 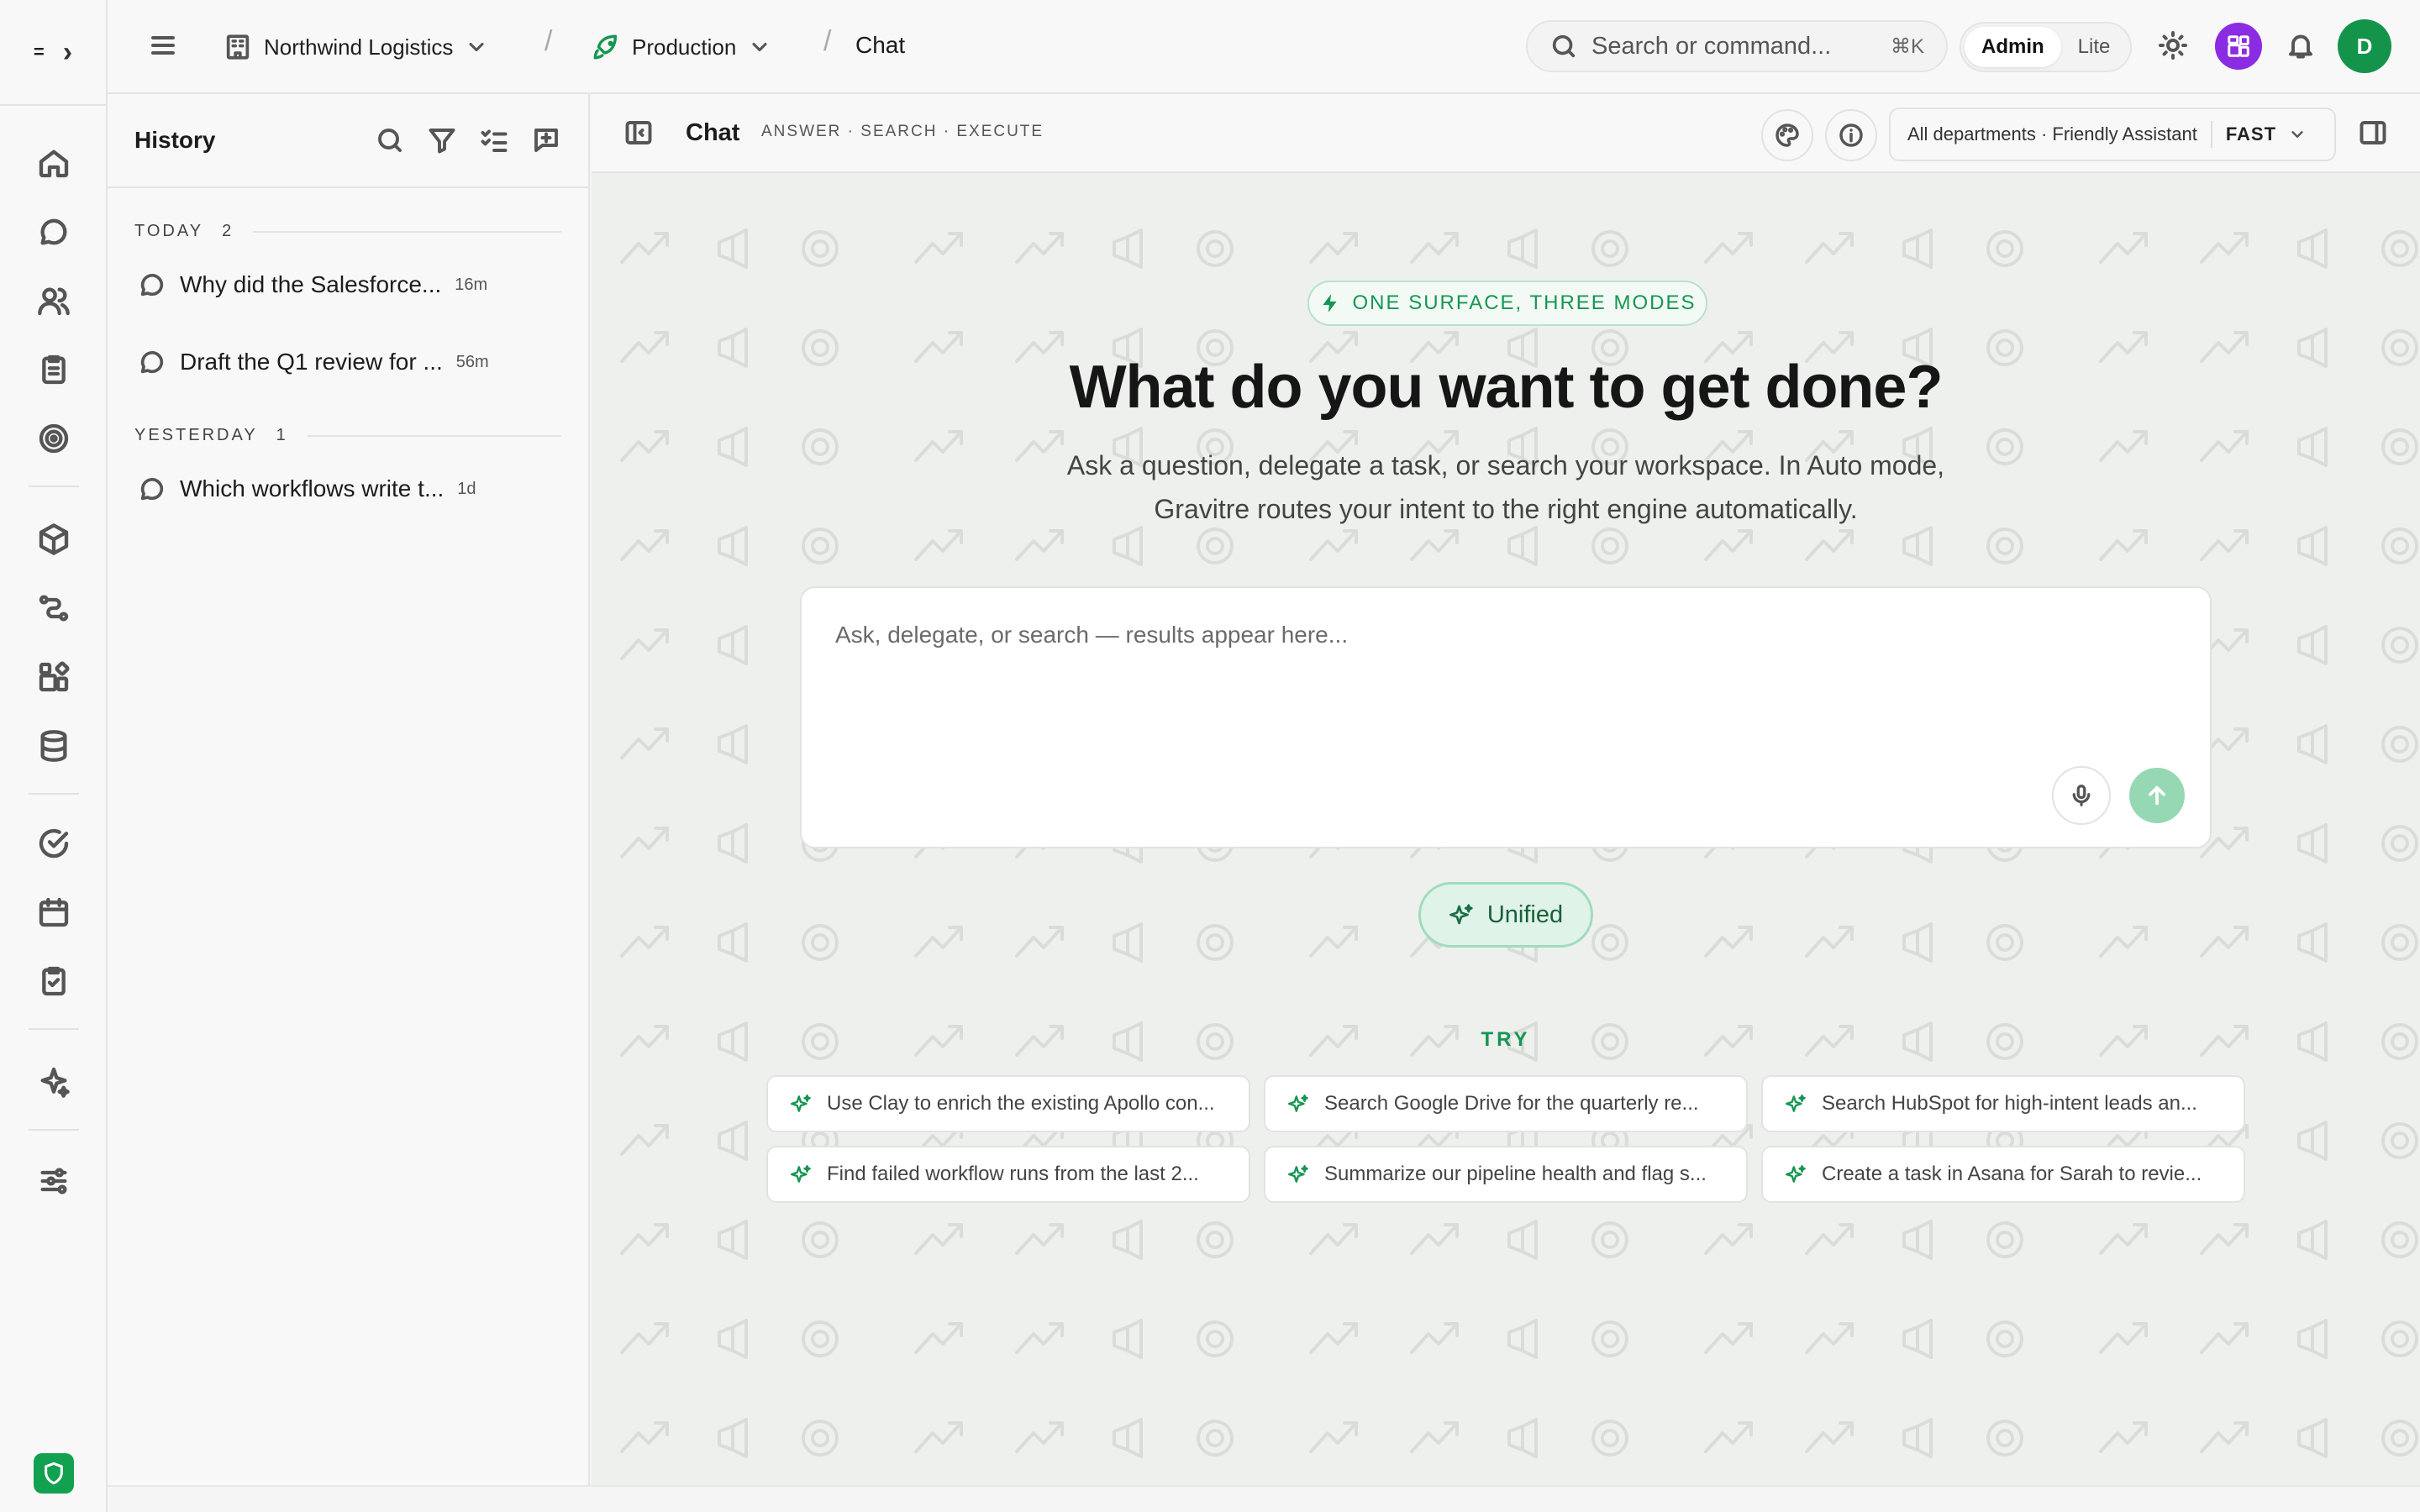 I want to click on arrow-up-icon, so click(x=2157, y=795).